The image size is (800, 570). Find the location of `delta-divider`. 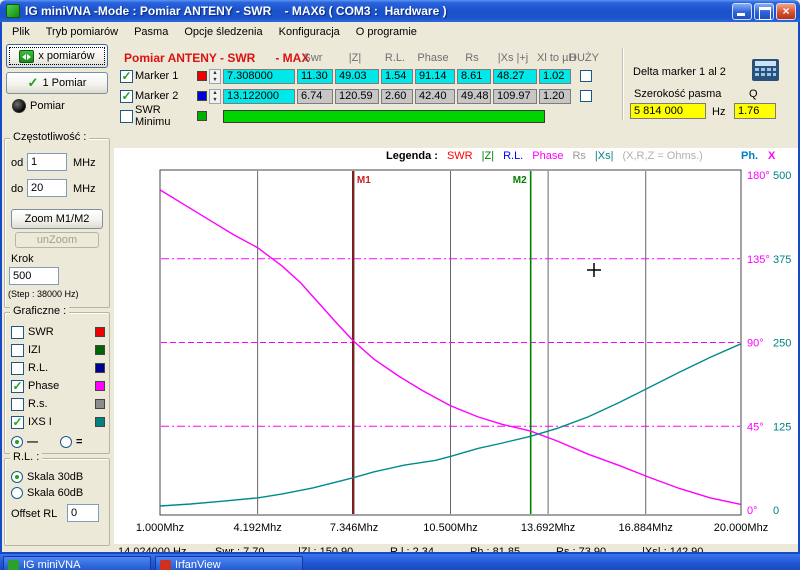

delta-divider is located at coordinates (623, 84).